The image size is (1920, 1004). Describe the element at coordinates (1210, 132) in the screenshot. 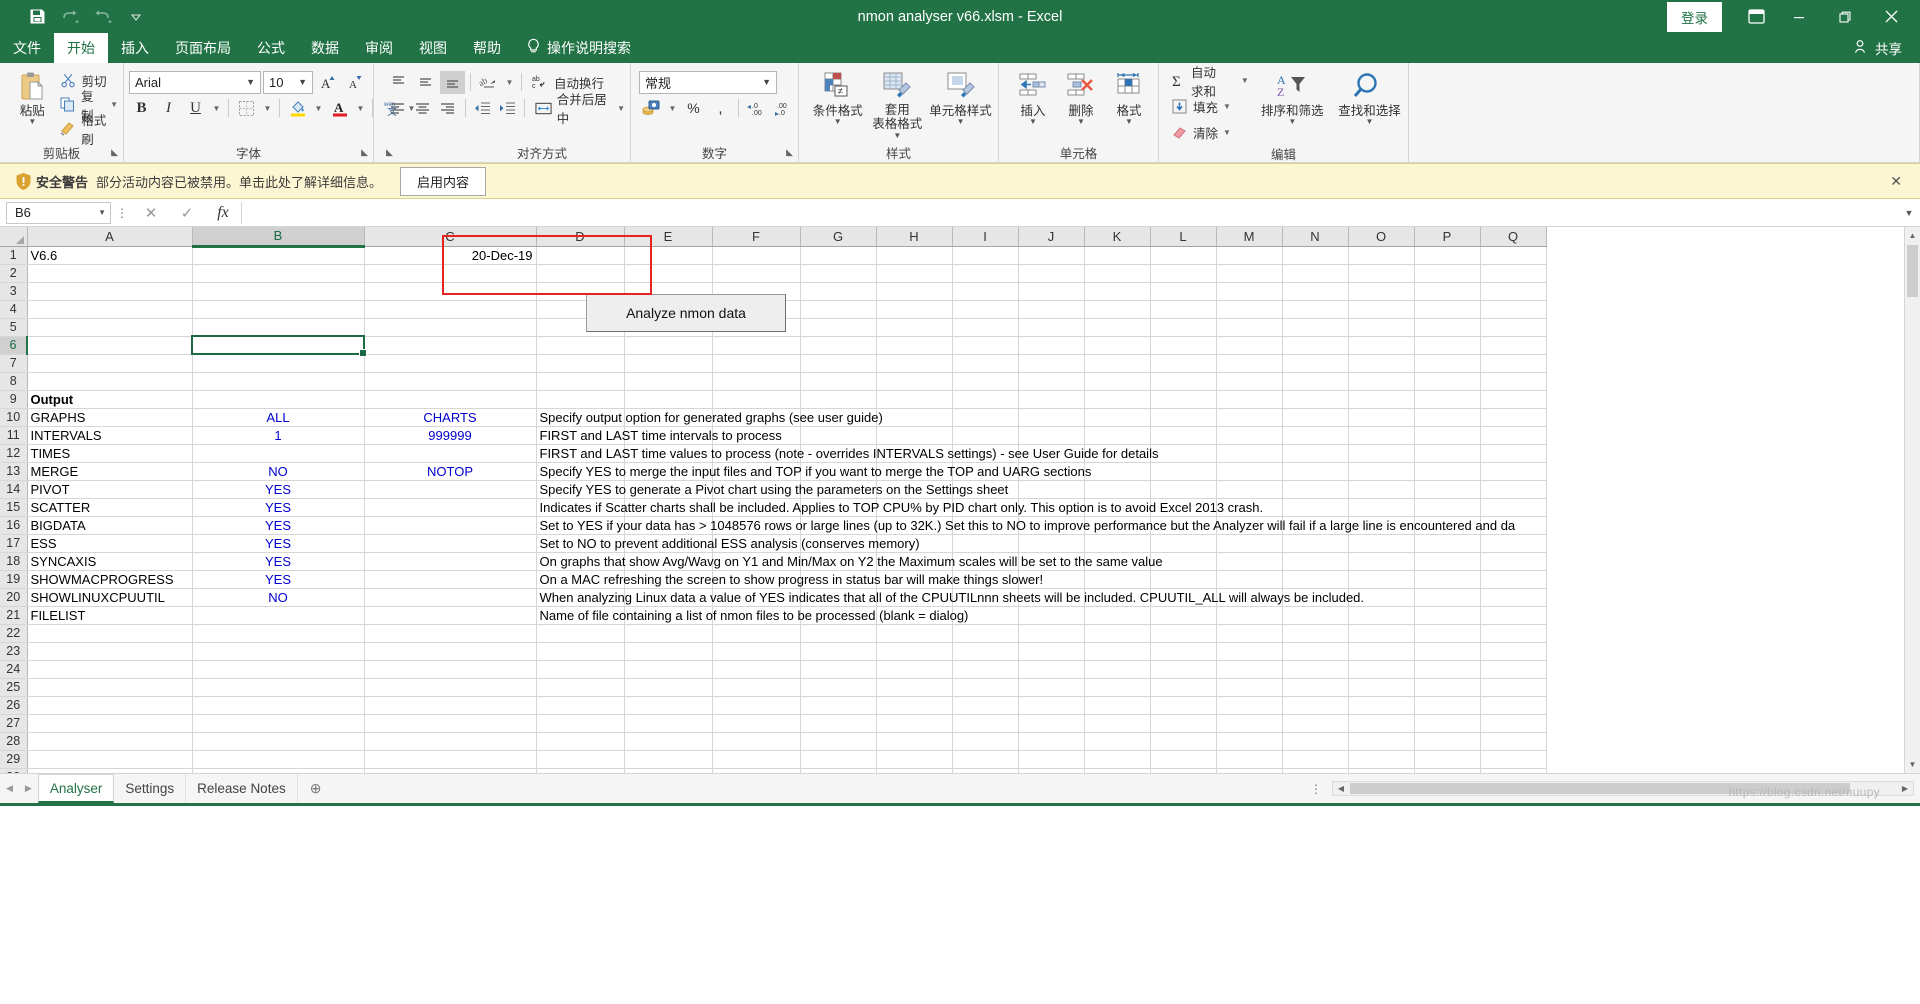

I see `clear-button: 清除 ▼` at that location.